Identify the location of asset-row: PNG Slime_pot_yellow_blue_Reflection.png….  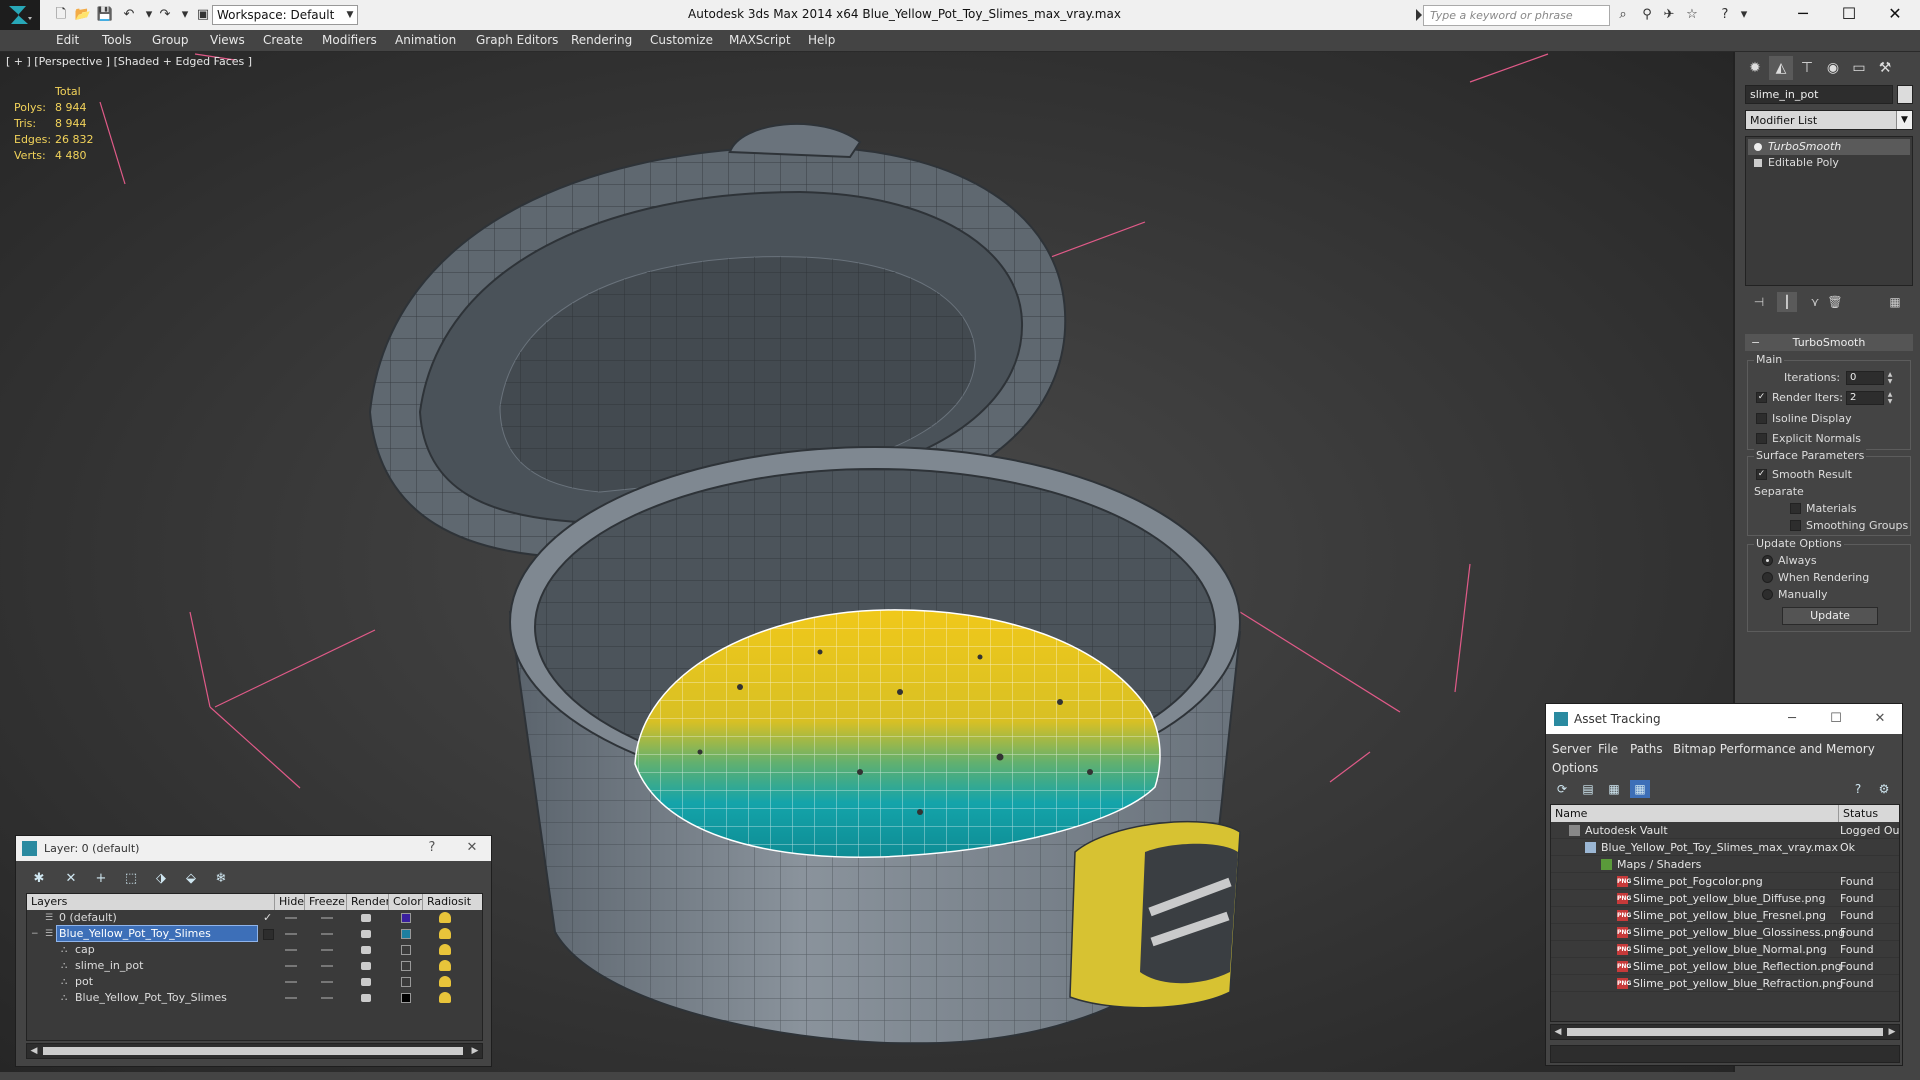
(1725, 966).